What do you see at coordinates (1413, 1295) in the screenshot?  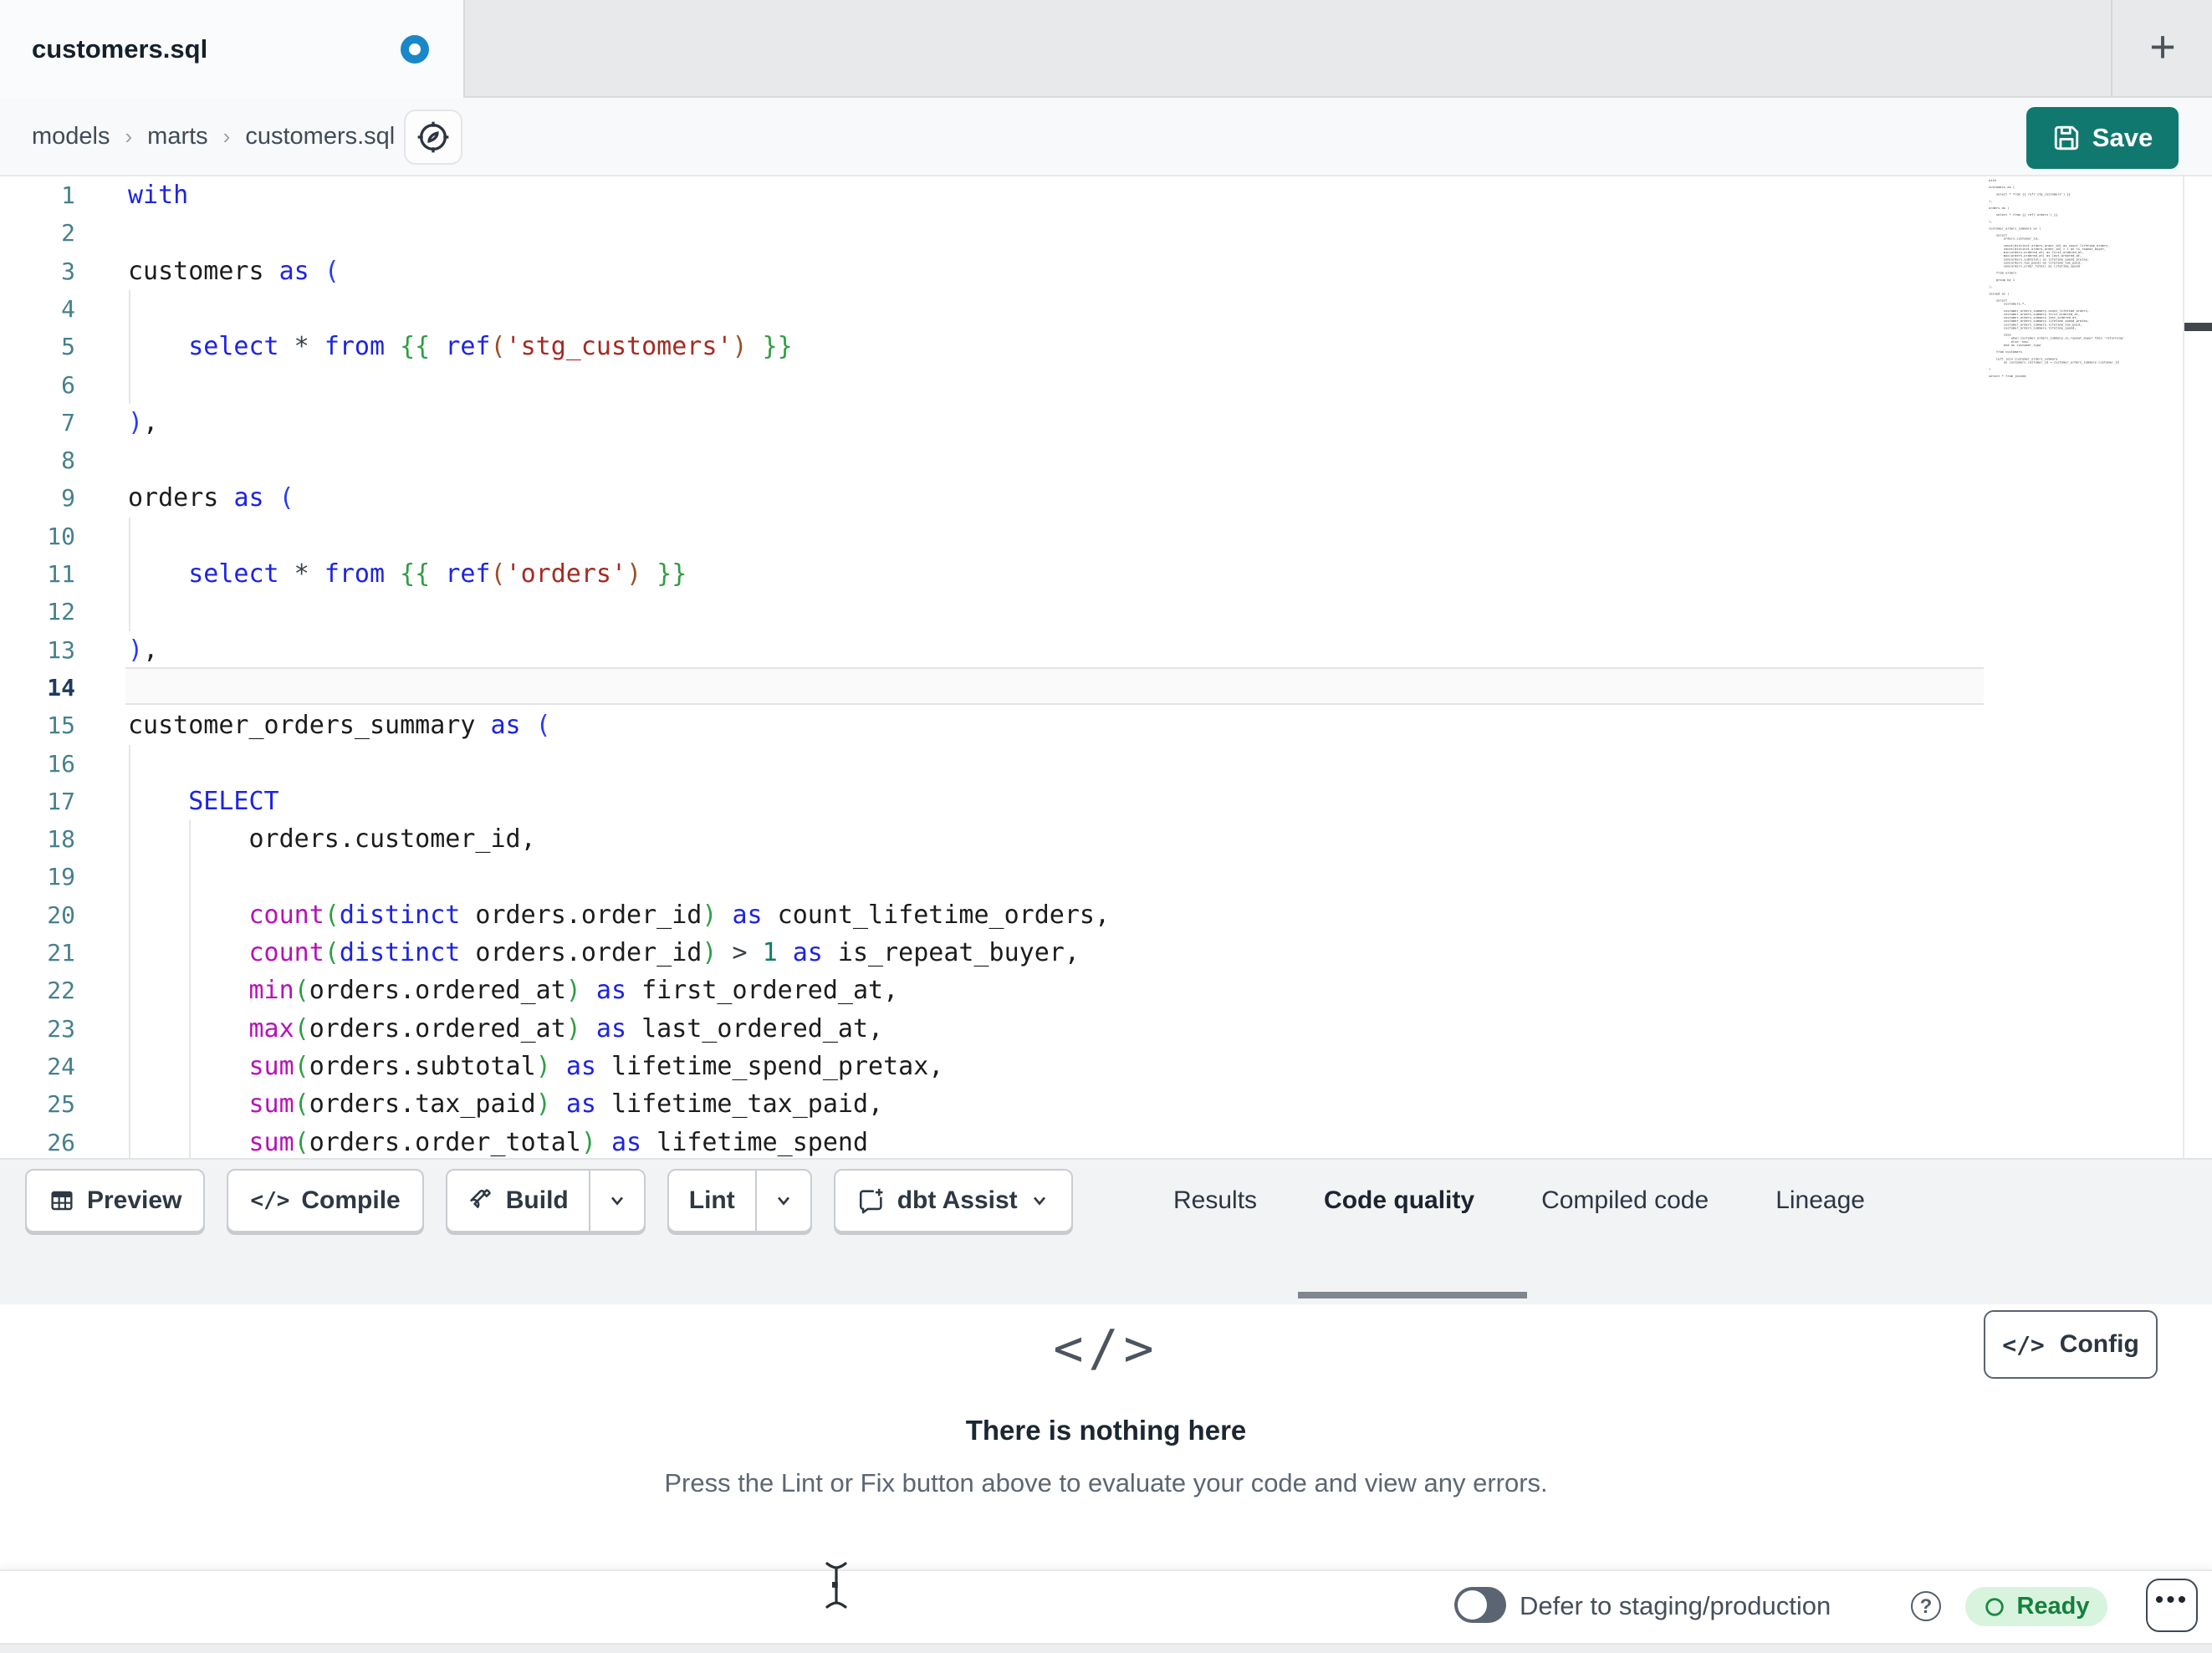 I see `active-tab-underline` at bounding box center [1413, 1295].